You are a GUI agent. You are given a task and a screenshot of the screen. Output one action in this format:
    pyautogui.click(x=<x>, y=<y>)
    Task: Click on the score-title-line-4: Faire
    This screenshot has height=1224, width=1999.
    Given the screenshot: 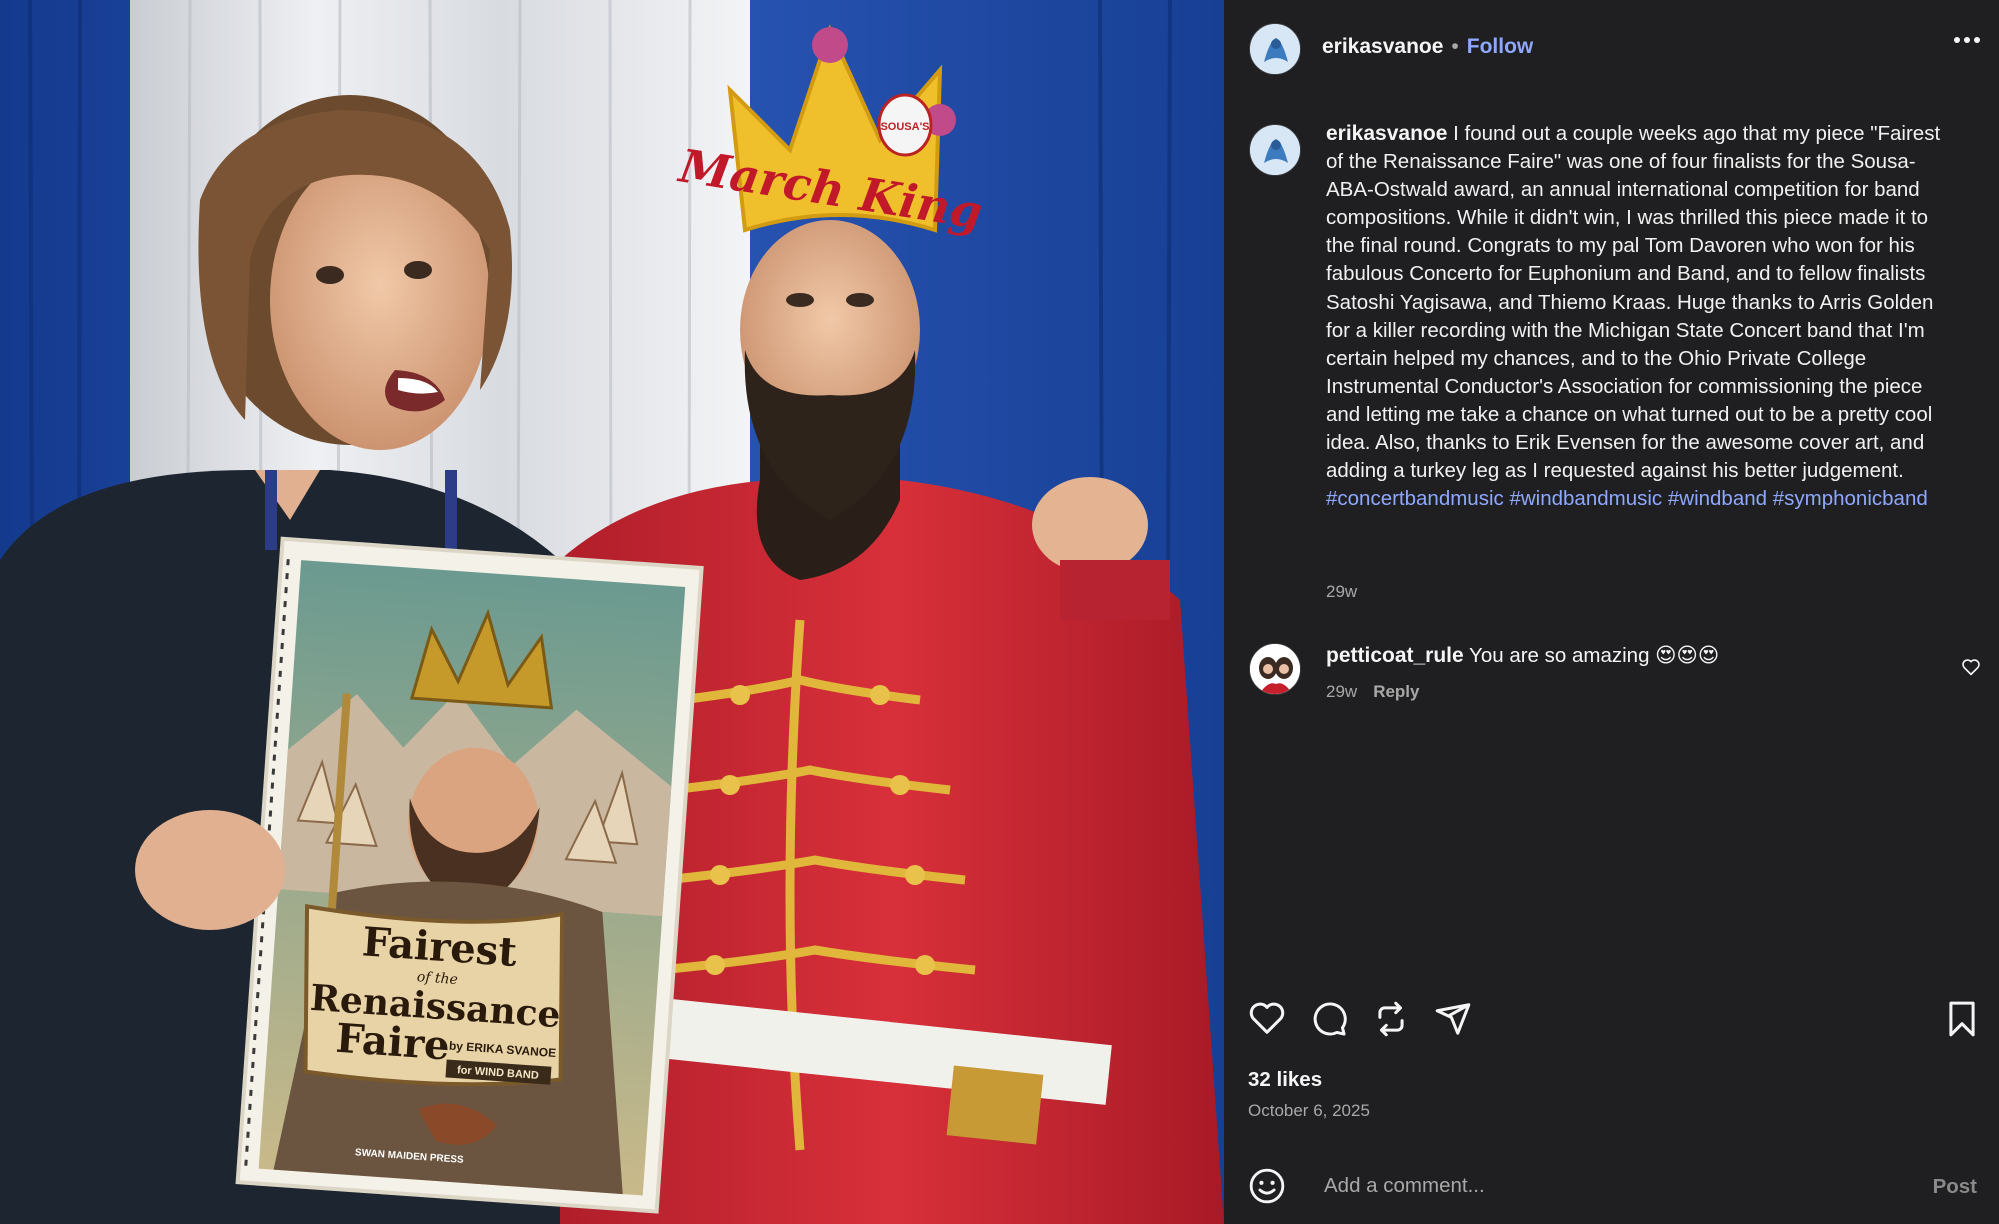 What is the action you would take?
    pyautogui.click(x=392, y=1042)
    